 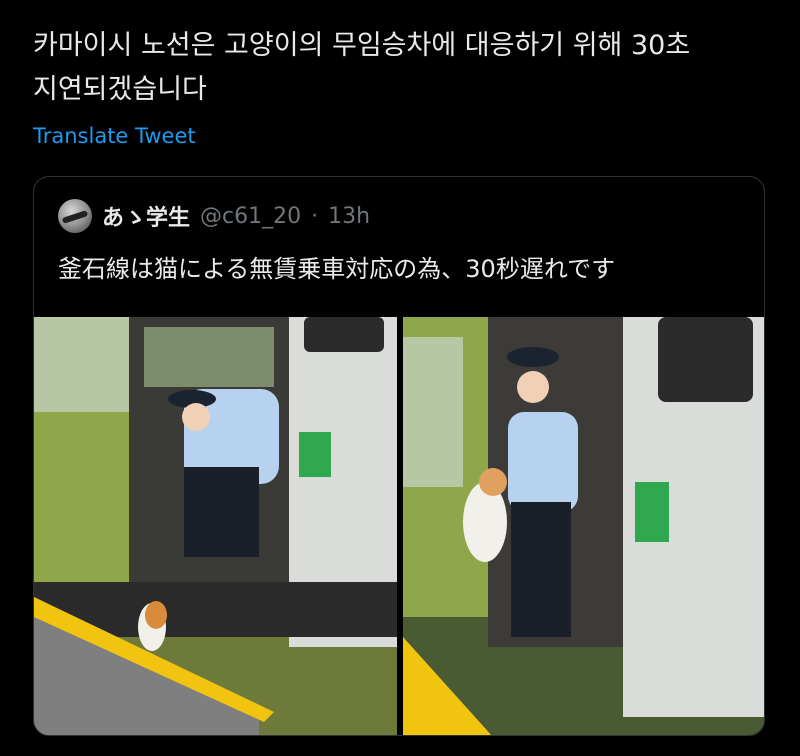 What do you see at coordinates (250, 216) in the screenshot?
I see `author-handle: @c61_20` at bounding box center [250, 216].